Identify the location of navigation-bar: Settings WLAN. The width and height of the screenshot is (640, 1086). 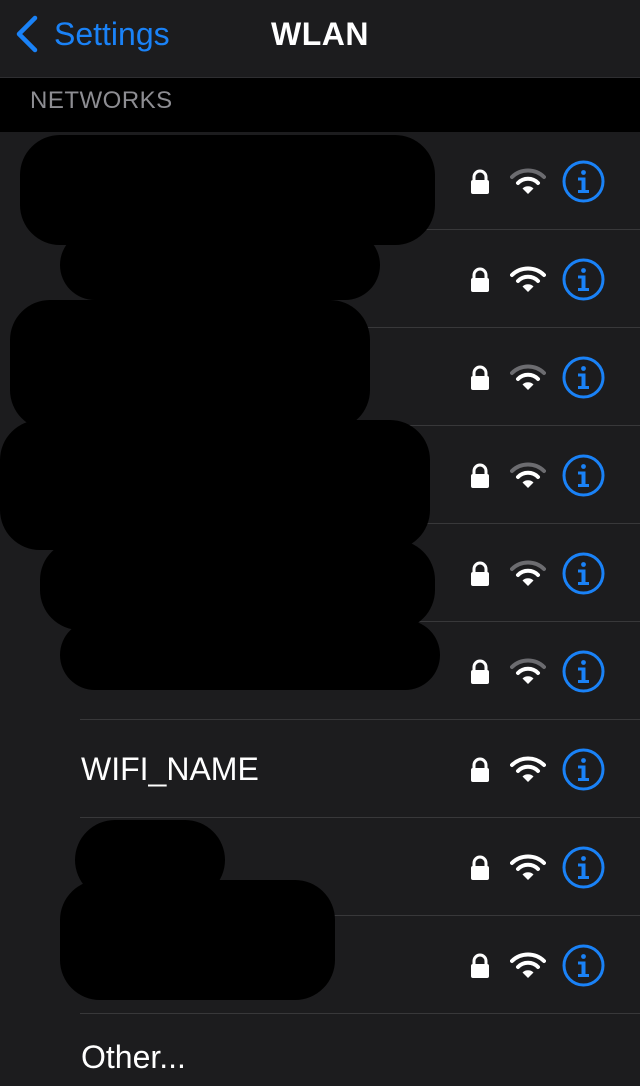
(320, 39).